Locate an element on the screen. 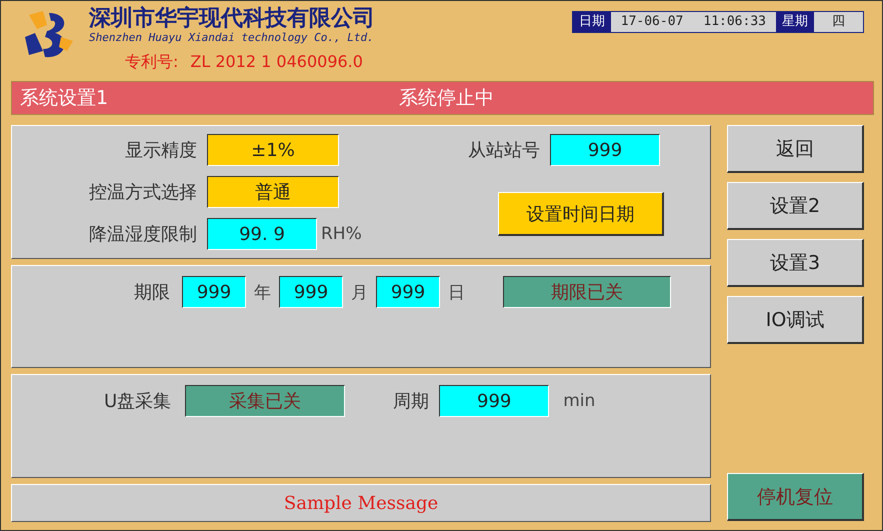  set-time-date-button: 设置时间日期 is located at coordinates (581, 214).